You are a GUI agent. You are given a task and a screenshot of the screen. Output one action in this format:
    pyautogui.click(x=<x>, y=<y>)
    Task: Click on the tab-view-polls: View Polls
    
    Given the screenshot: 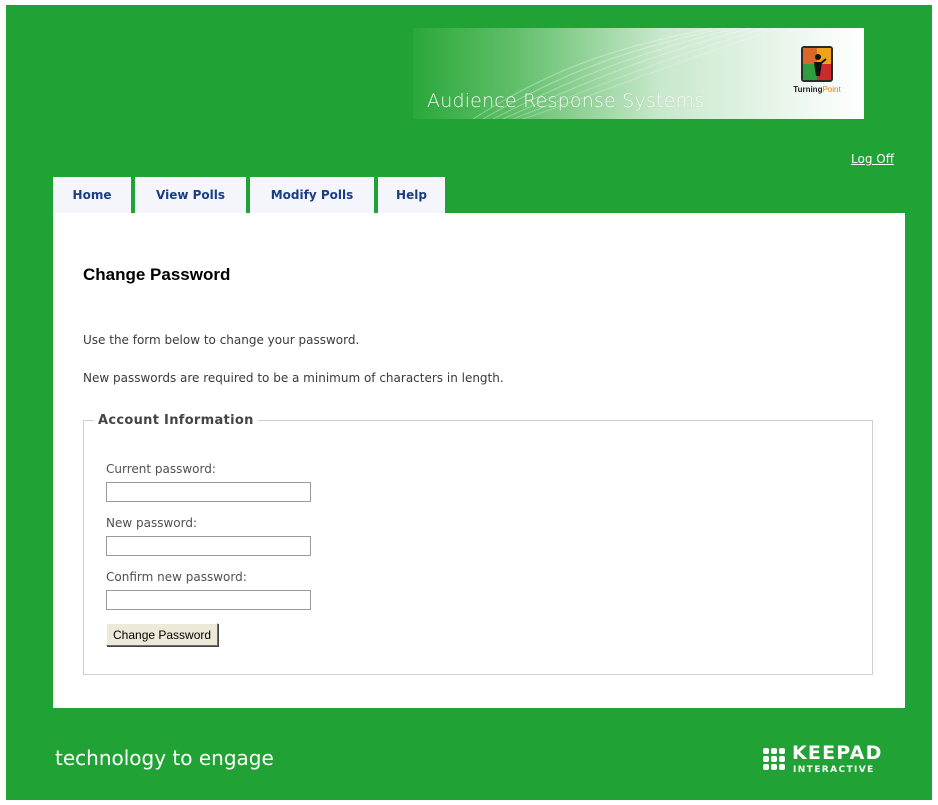 What is the action you would take?
    pyautogui.click(x=190, y=195)
    